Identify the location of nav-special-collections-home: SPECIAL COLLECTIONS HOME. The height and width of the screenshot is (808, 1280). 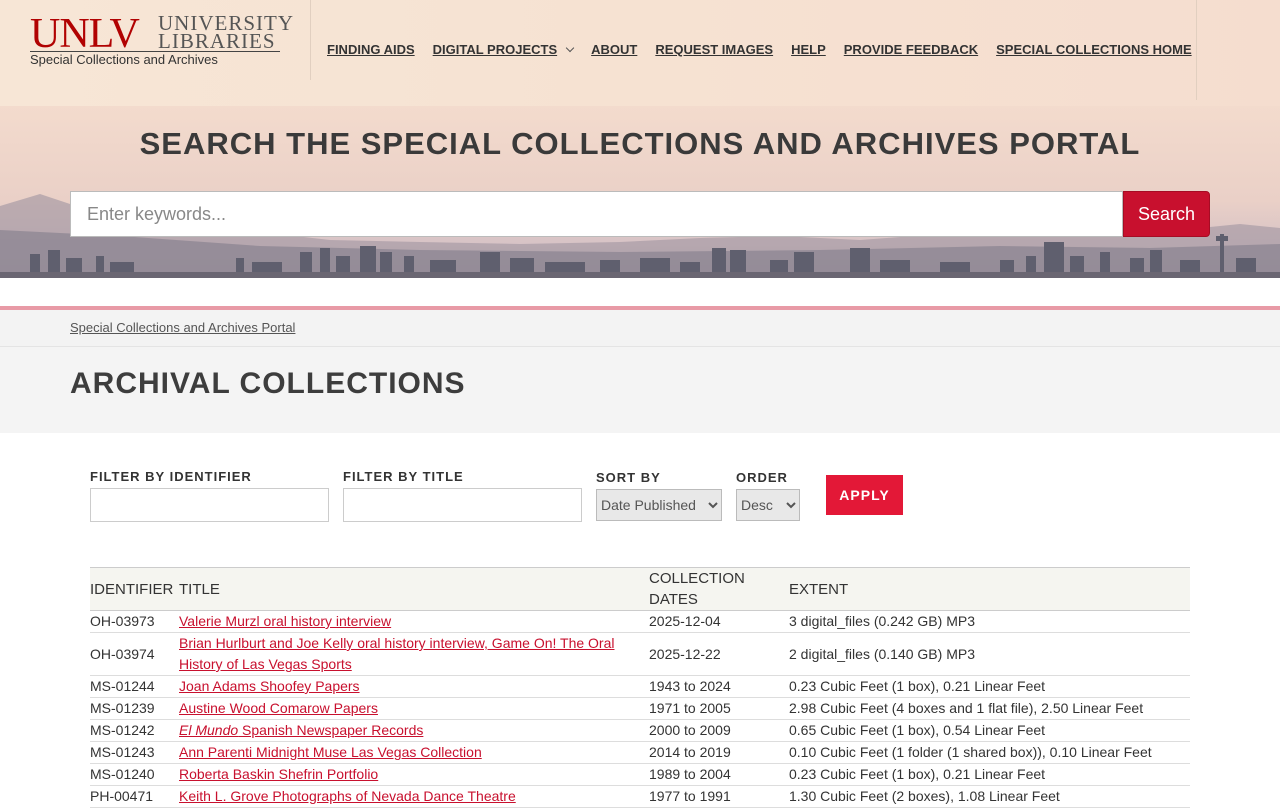
(1094, 49).